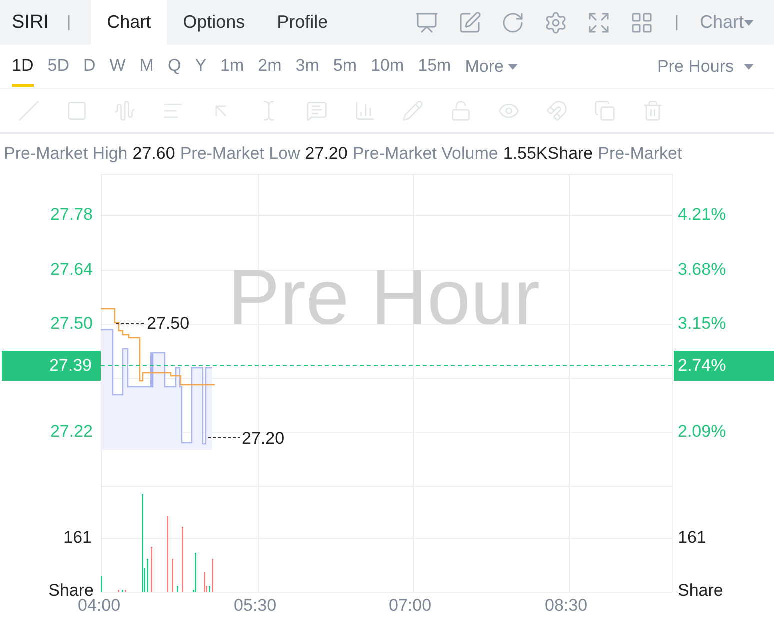  I want to click on session-dropdown: Pre Hours, so click(705, 66).